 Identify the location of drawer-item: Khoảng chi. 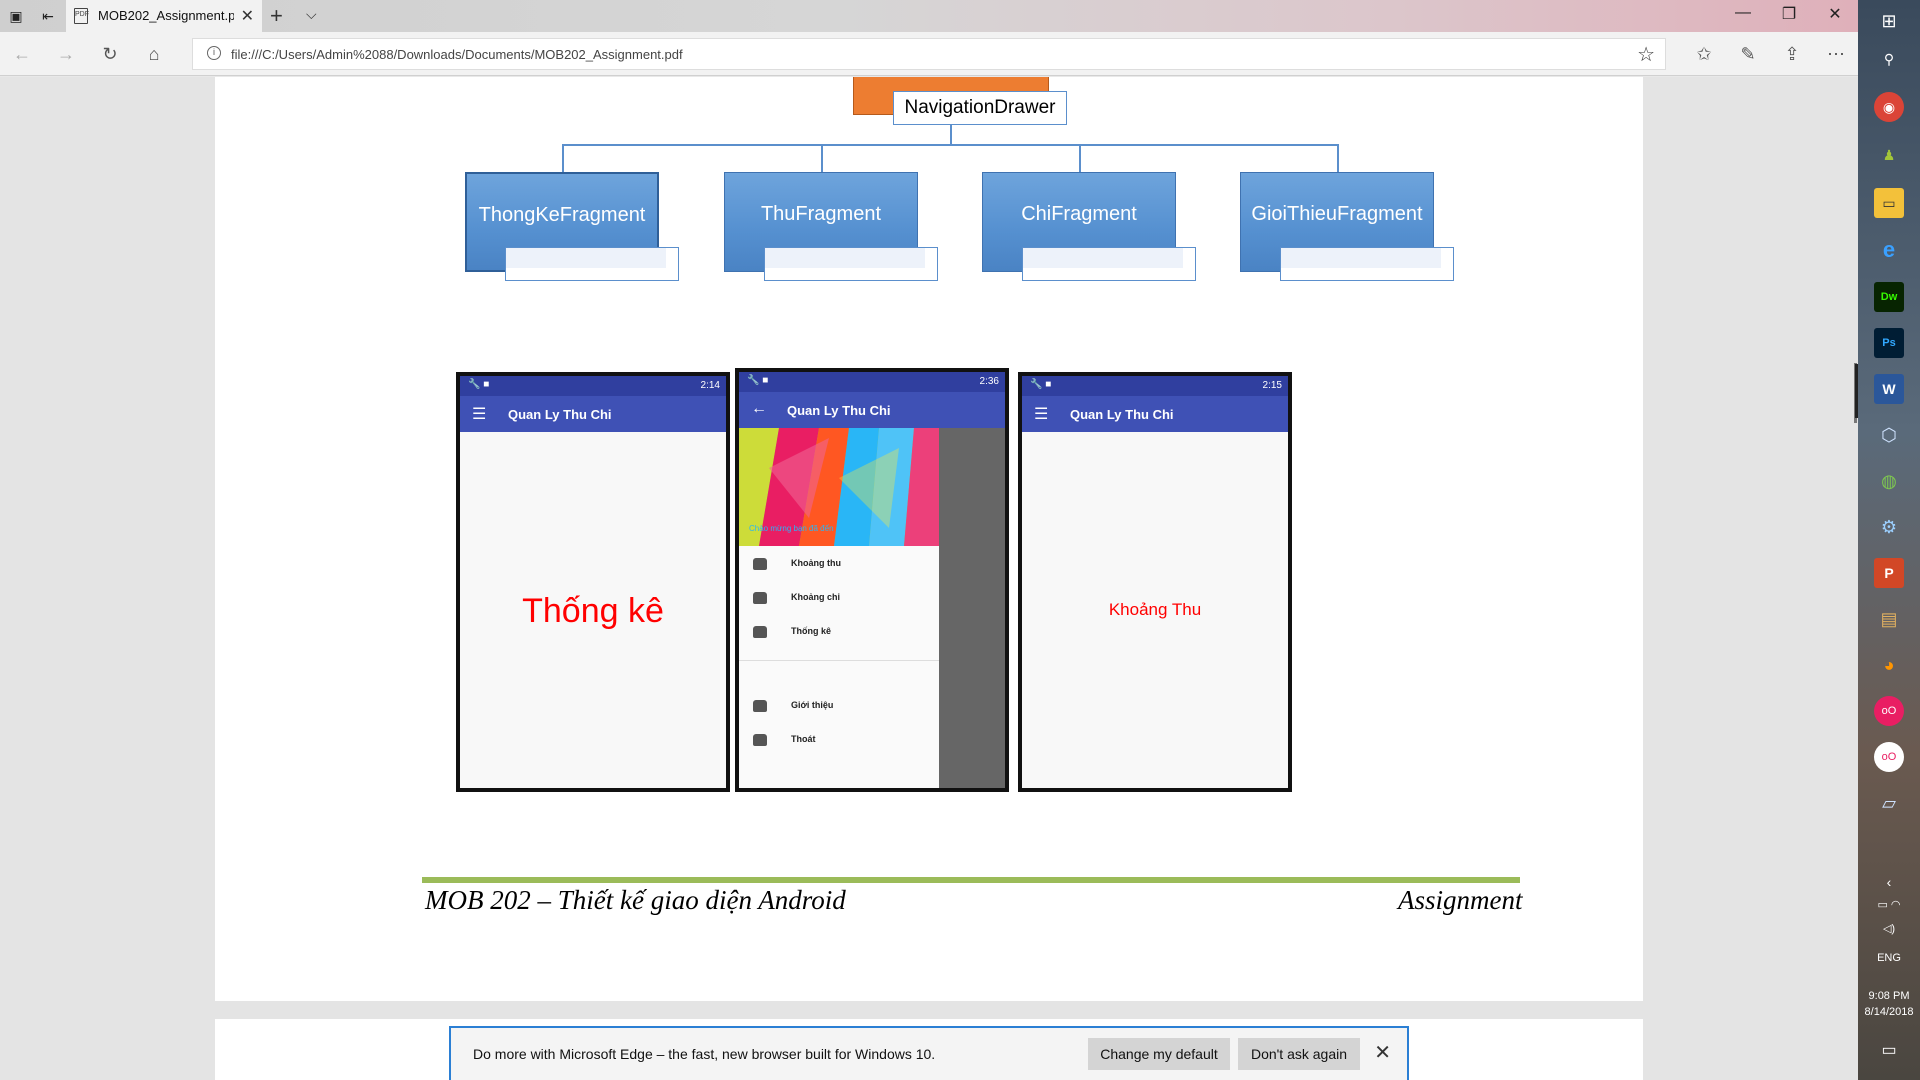
(839, 600).